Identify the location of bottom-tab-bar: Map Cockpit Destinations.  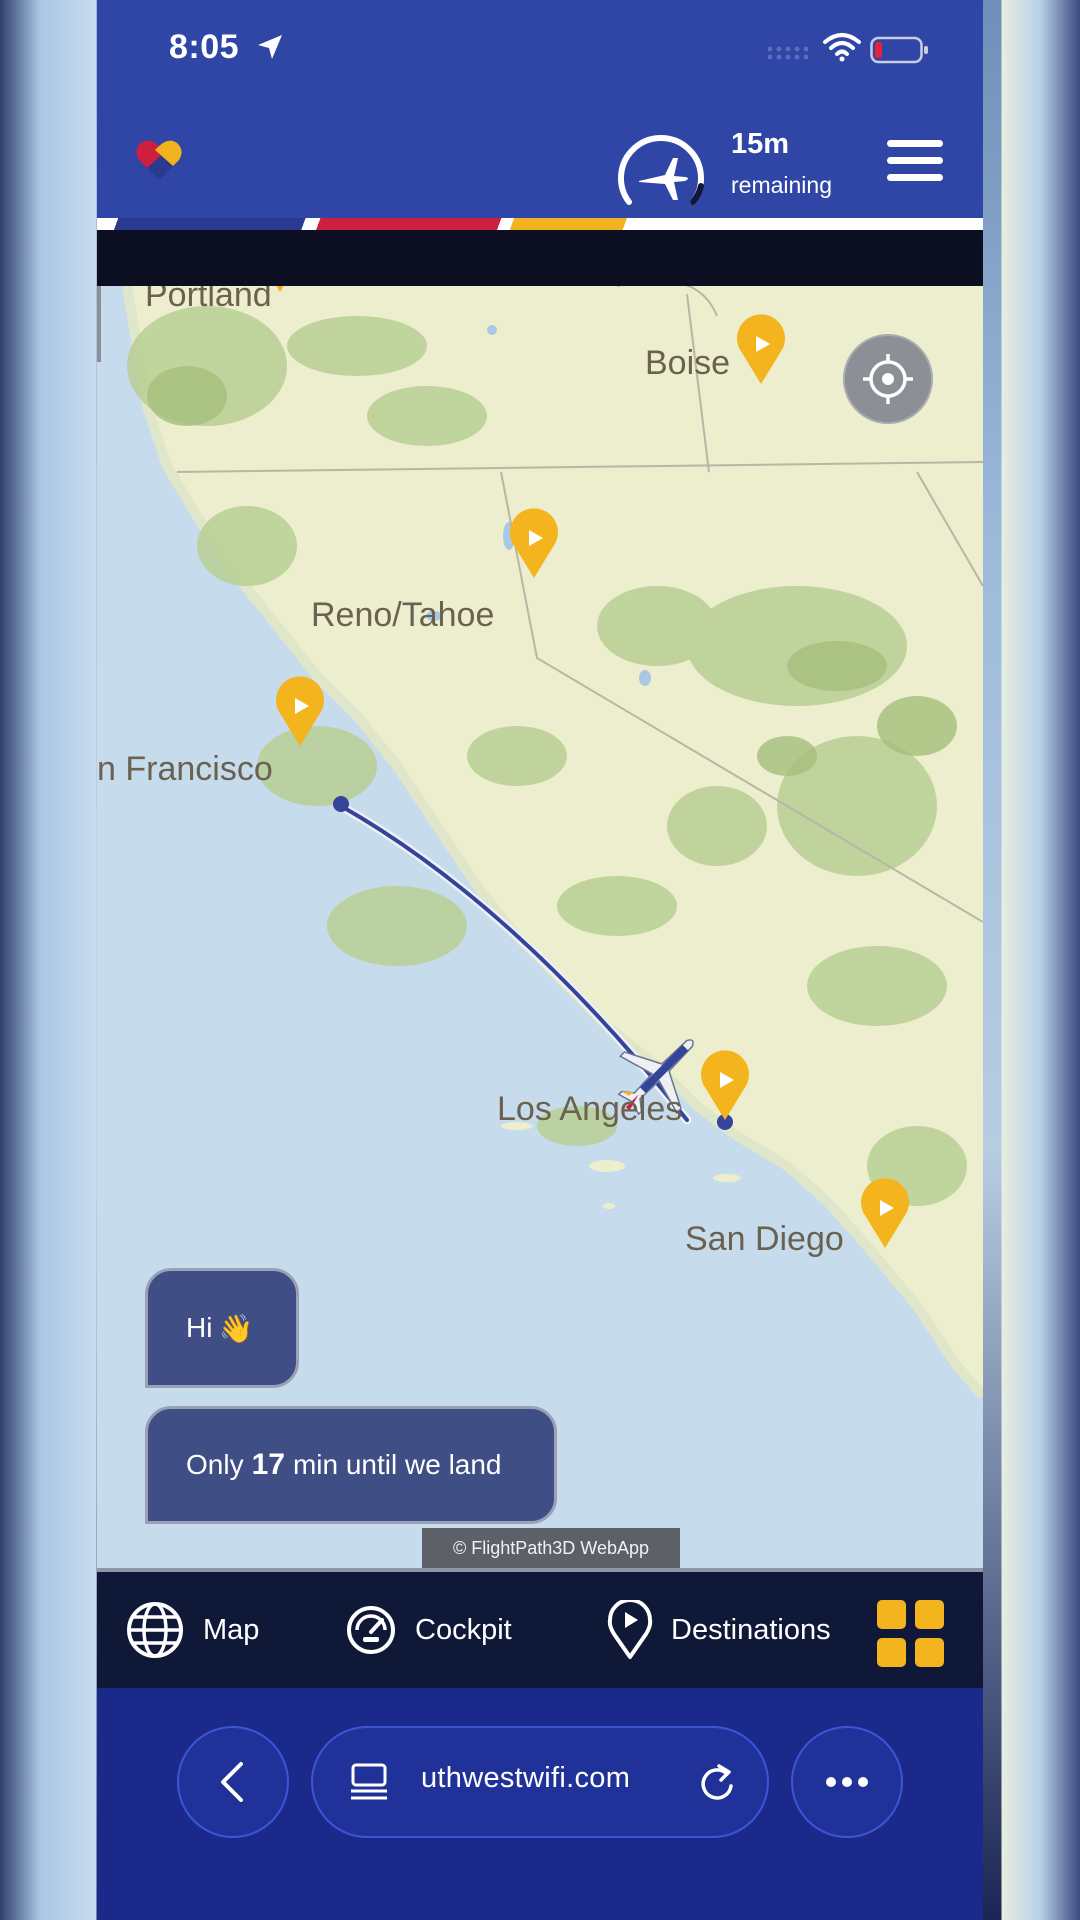
(540, 1628).